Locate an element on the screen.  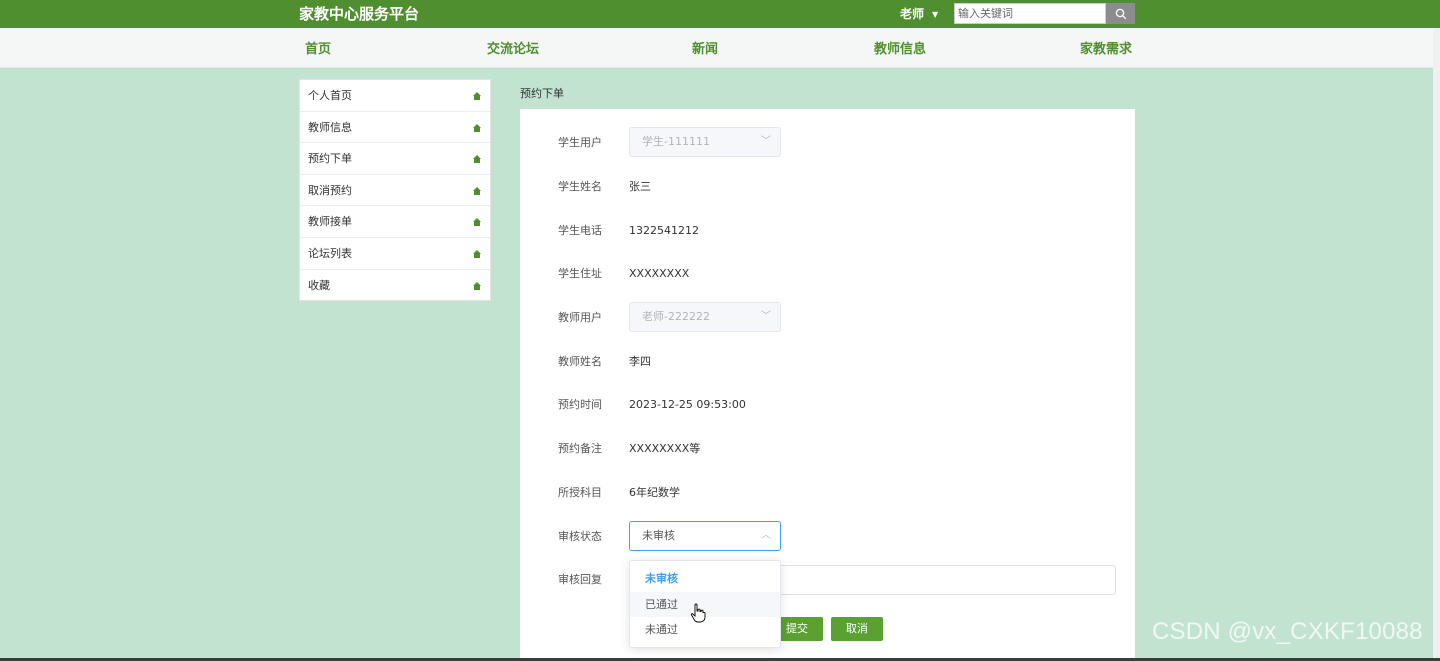
teacher-user-label: 教师用户 is located at coordinates (580, 317).